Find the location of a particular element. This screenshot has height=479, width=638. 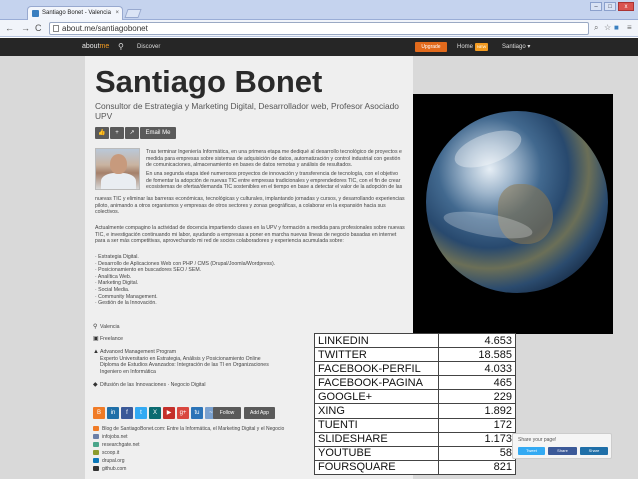

browser-tabstrip: Santiago Bonet - Valencia × – □ x is located at coordinates (319, 10).